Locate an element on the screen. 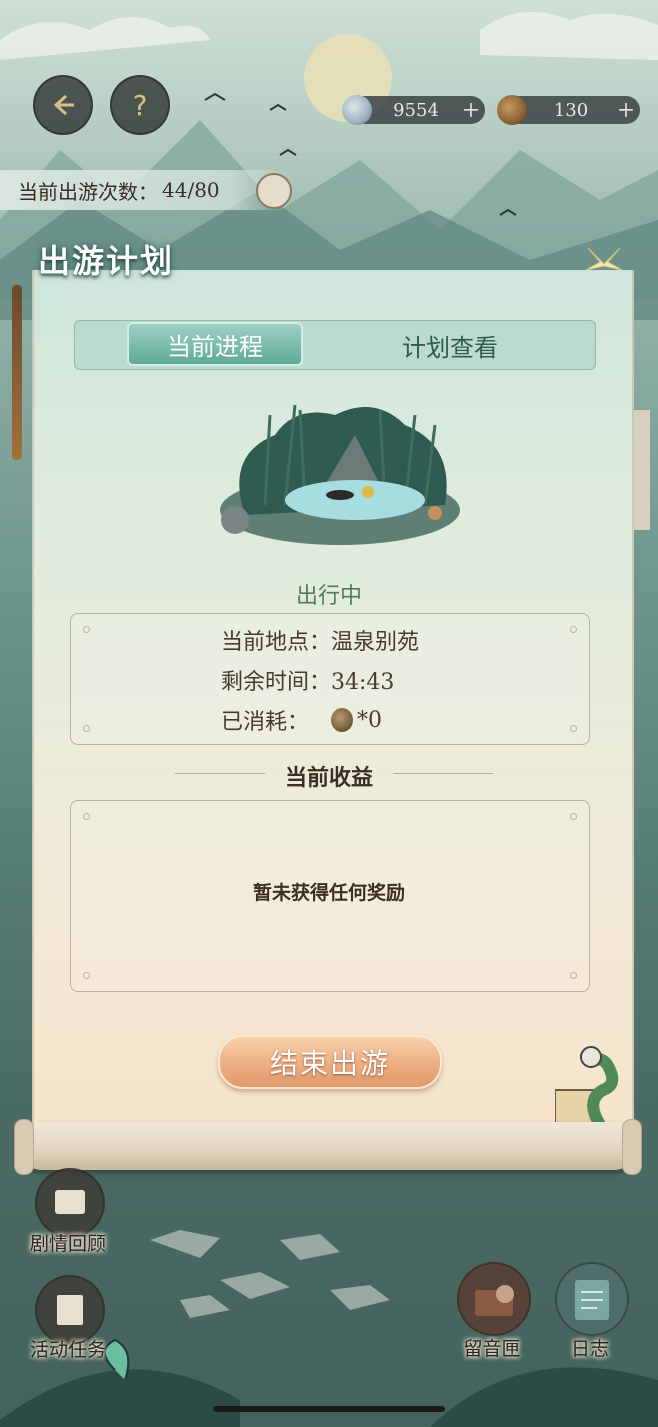  ticket-icon is located at coordinates (274, 191).